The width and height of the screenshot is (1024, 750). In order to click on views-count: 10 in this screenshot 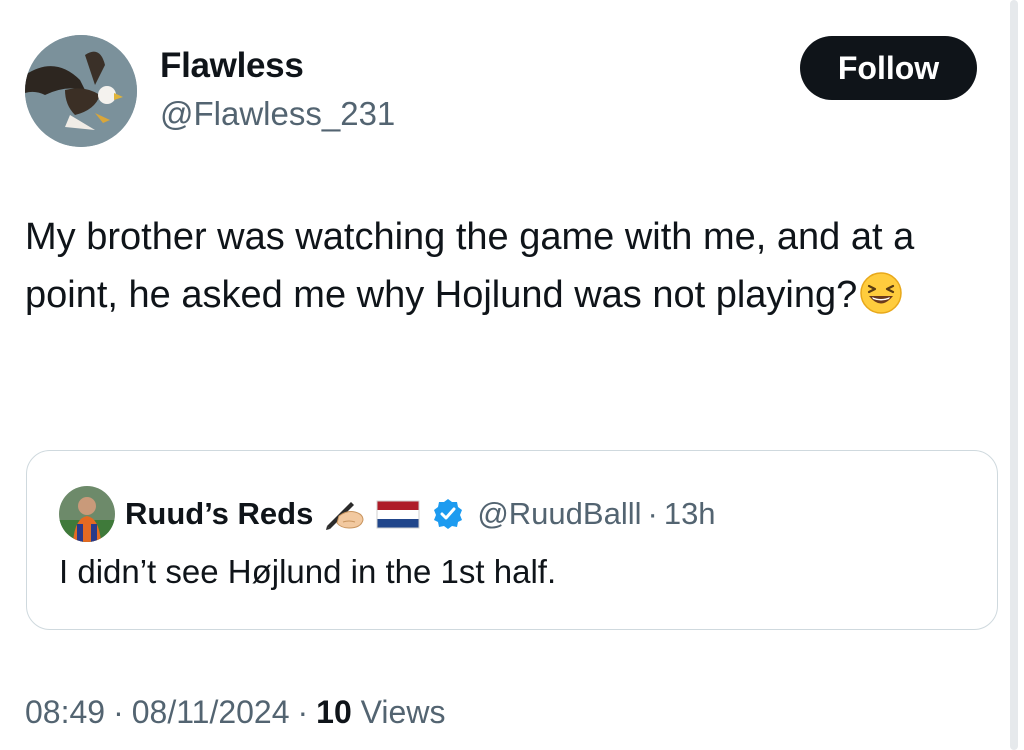, I will do `click(334, 712)`.